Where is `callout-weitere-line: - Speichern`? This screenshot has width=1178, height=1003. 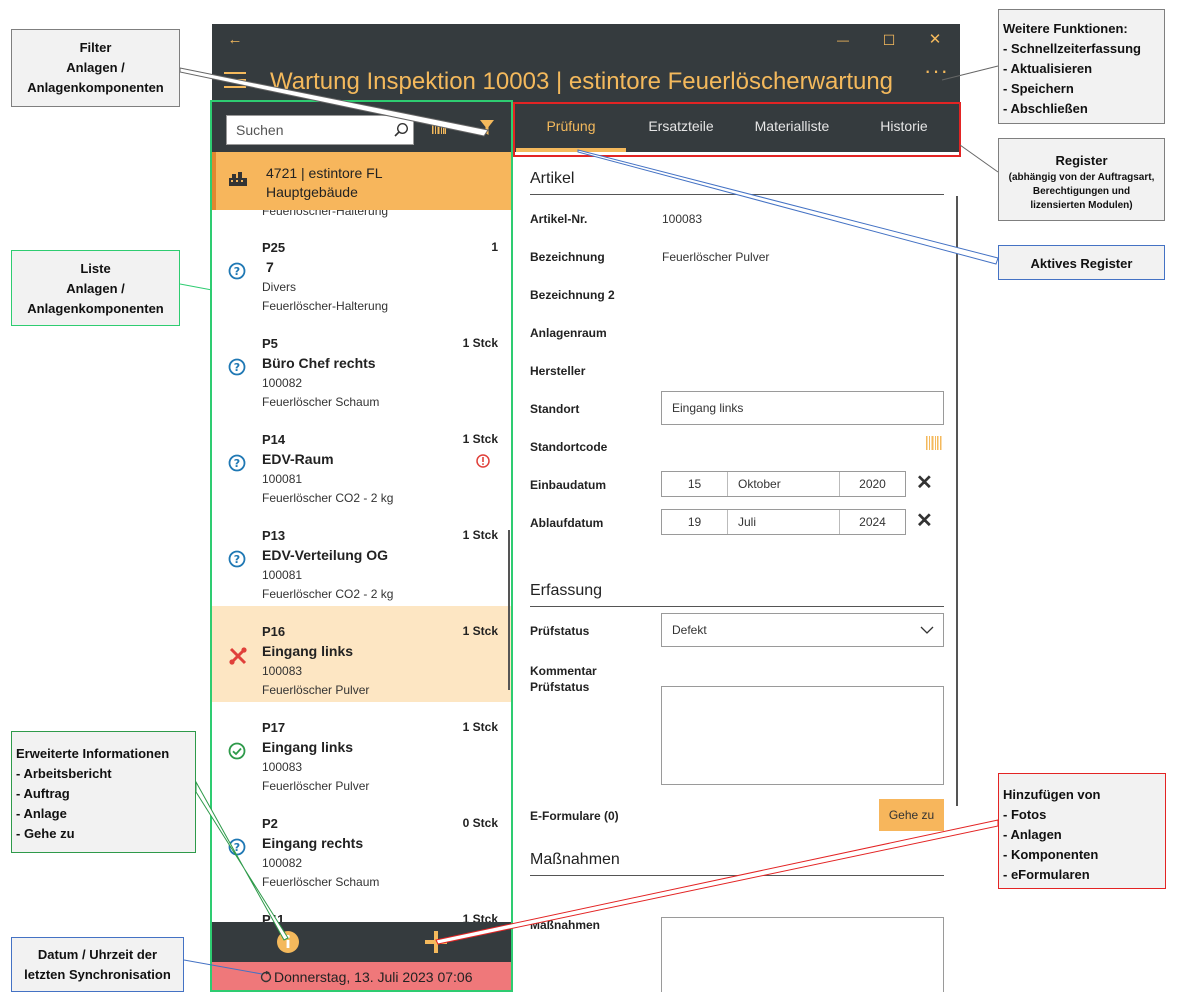
callout-weitere-line: - Speichern is located at coordinates (1038, 88).